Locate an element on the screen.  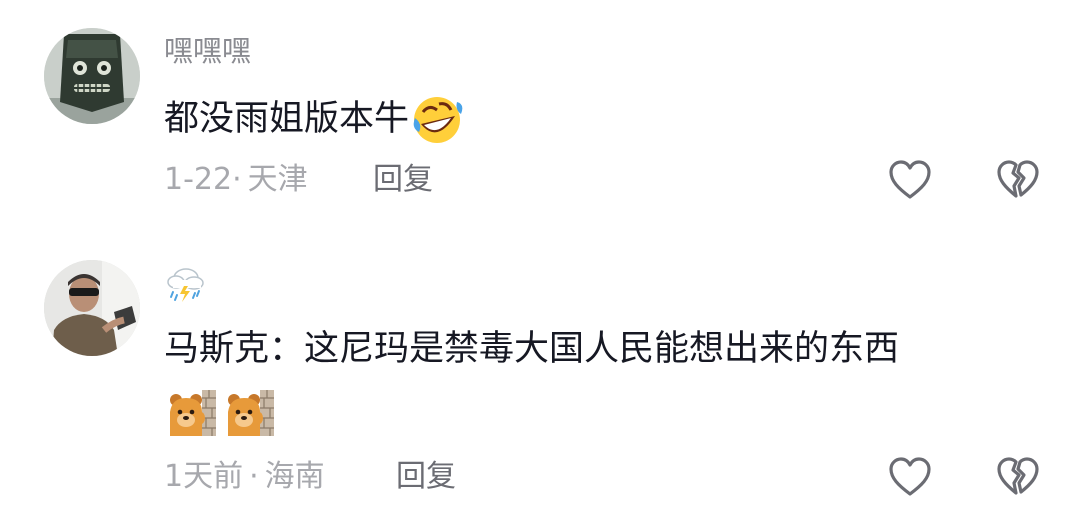
rolling-laughing-emoji-icon is located at coordinates (438, 120).